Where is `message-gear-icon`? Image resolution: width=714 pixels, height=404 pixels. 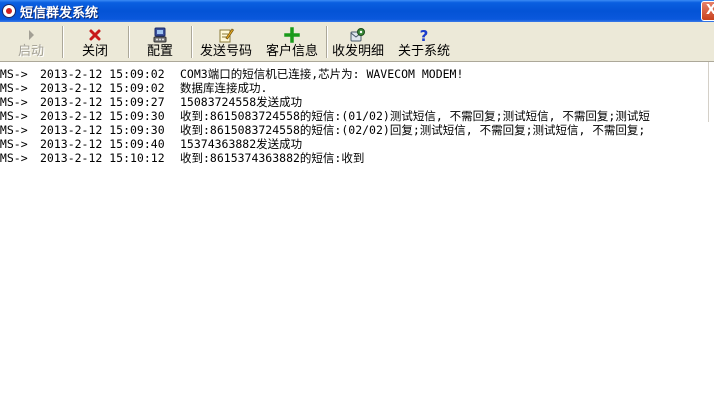 message-gear-icon is located at coordinates (358, 35).